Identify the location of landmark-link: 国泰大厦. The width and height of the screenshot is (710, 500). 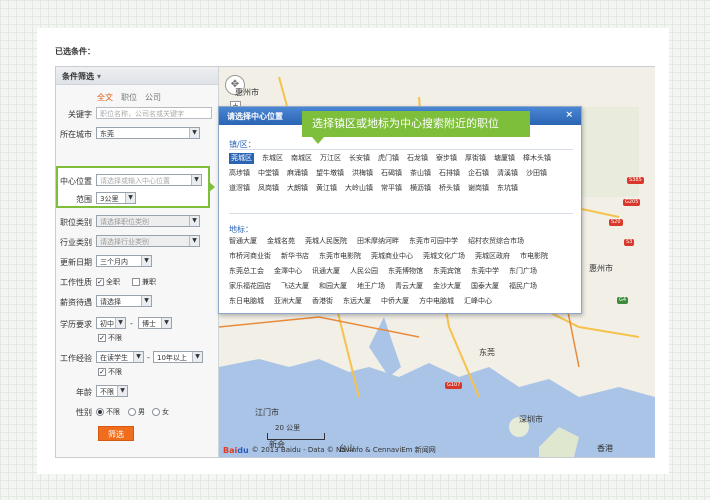
(485, 286).